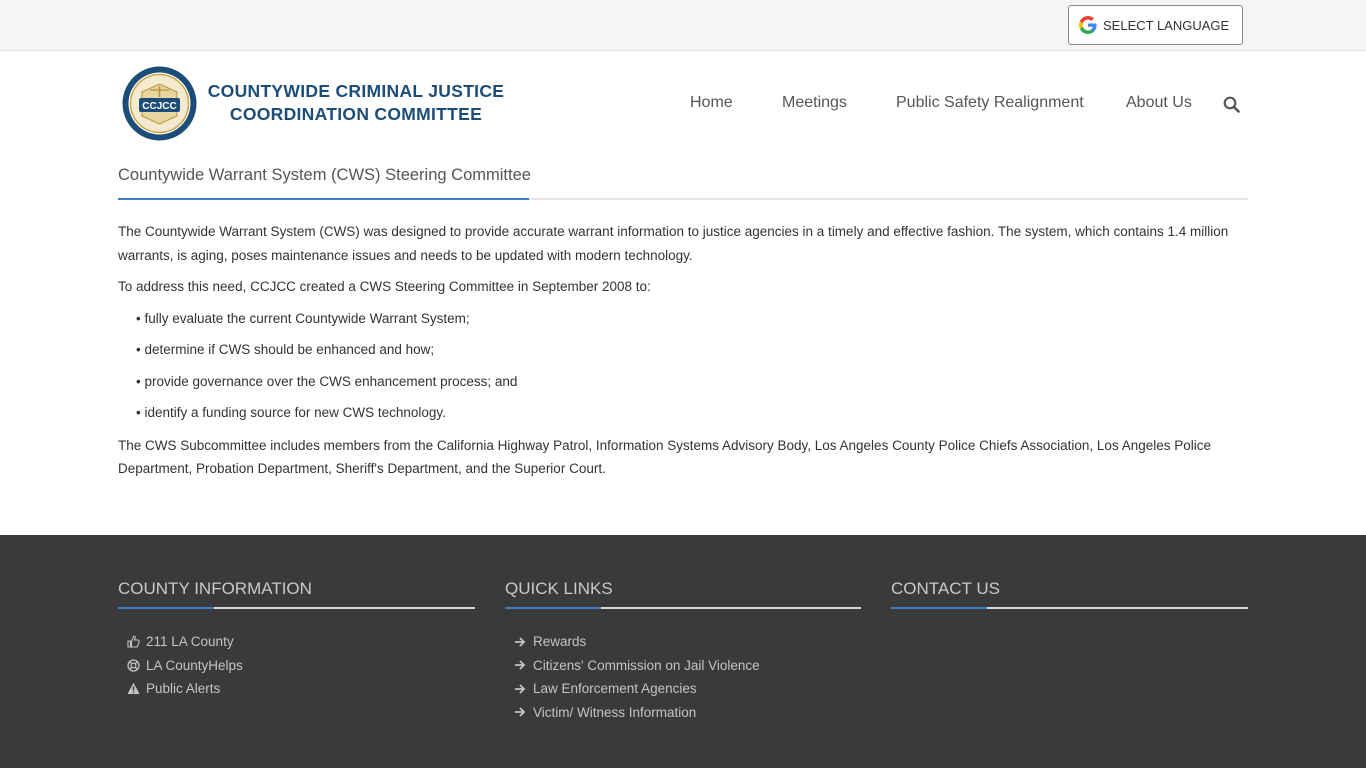 Image resolution: width=1366 pixels, height=768 pixels. What do you see at coordinates (683, 25) in the screenshot?
I see `top-bar: SELECT LANGUAGE` at bounding box center [683, 25].